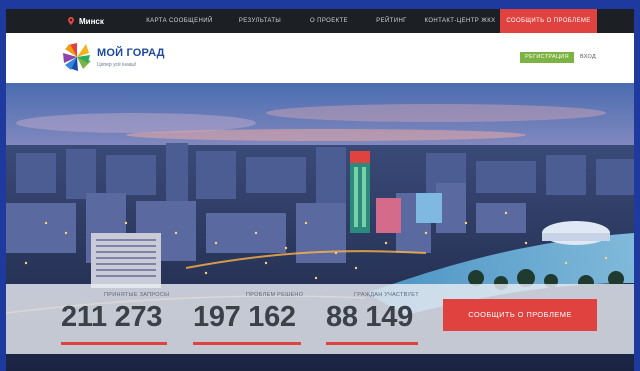 The height and width of the screenshot is (371, 640). I want to click on stat-value-requests: 211 273, so click(112, 317).